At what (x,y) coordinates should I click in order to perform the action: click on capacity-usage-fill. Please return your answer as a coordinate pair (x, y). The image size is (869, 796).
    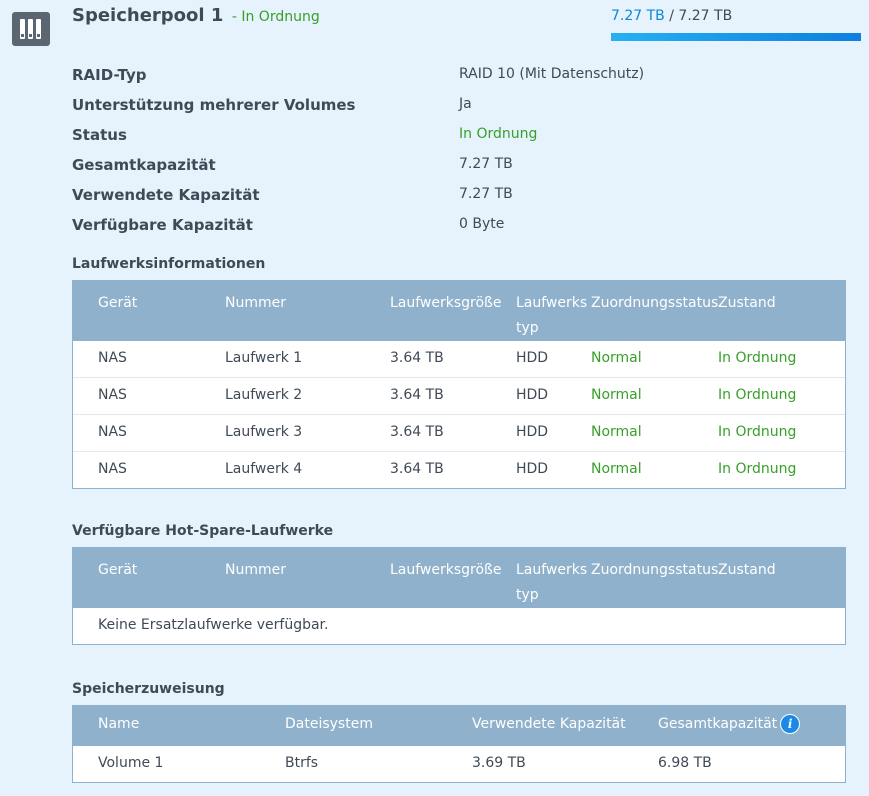
    Looking at the image, I should click on (736, 37).